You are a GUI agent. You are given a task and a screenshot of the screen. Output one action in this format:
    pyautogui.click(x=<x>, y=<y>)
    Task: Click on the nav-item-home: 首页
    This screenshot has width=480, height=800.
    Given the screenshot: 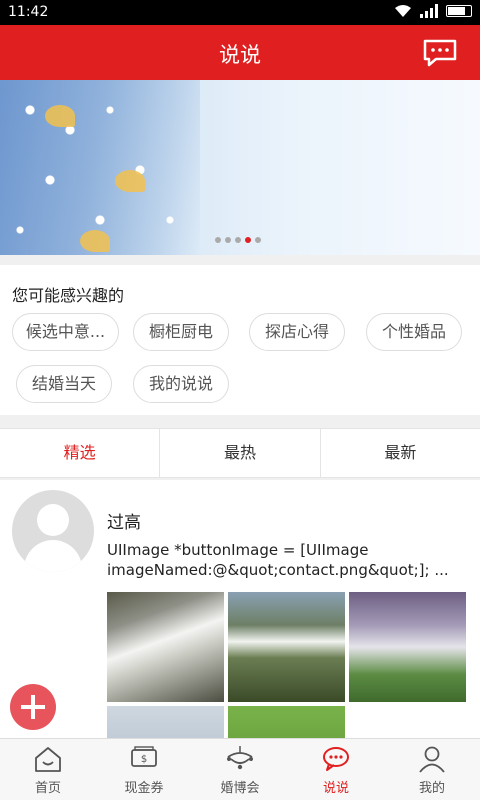 What is the action you would take?
    pyautogui.click(x=48, y=769)
    